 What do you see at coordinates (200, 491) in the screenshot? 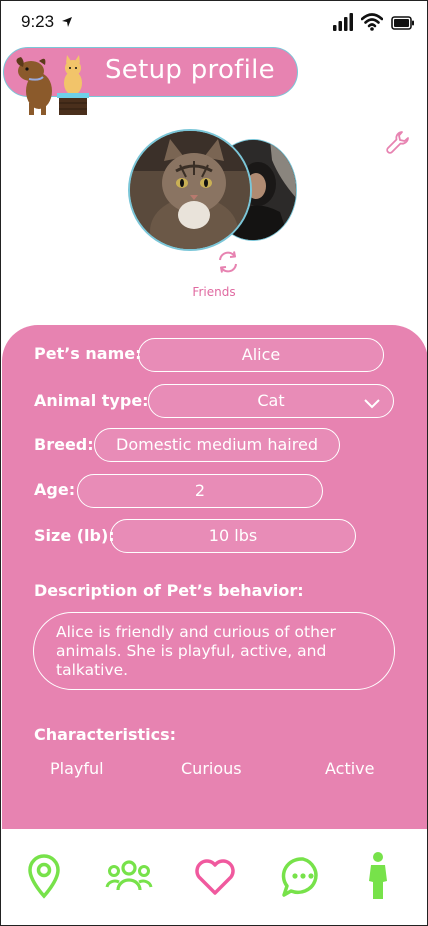
I see `age-input: 2` at bounding box center [200, 491].